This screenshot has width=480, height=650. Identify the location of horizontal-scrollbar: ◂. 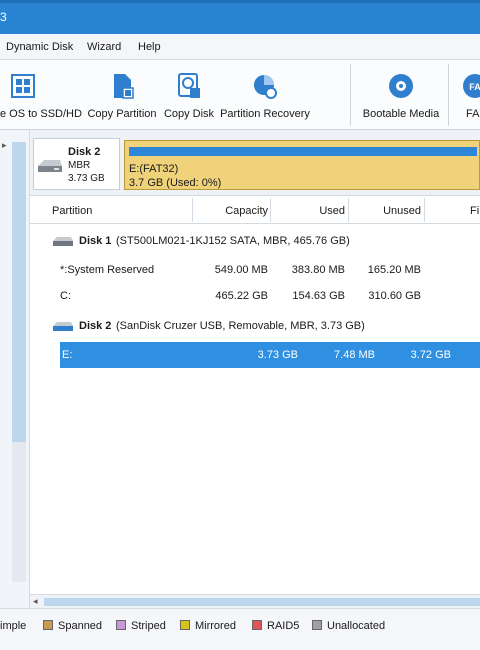
(255, 601).